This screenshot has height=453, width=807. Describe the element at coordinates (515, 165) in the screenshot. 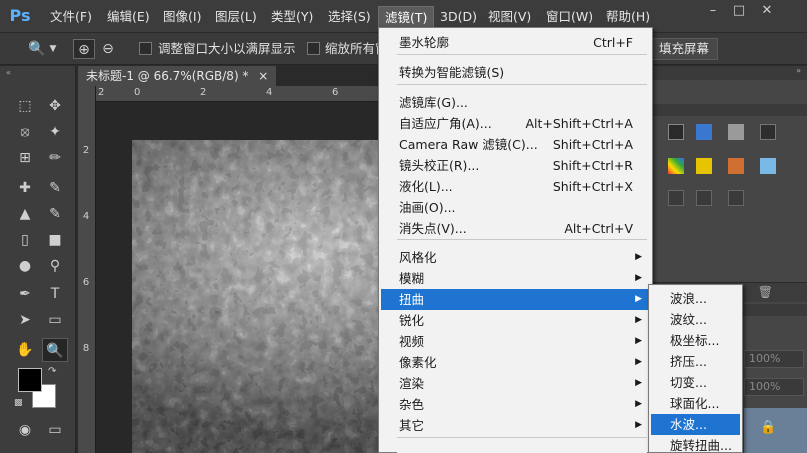

I see `filter-menu-item: 镜头校正(R)... Shift+Ctrl+R` at that location.